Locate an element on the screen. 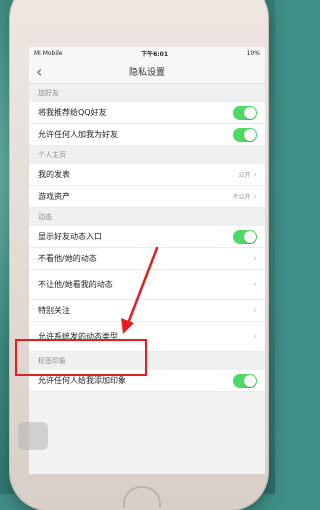 The image size is (320, 510). annotation-arrow is located at coordinates (140, 290).